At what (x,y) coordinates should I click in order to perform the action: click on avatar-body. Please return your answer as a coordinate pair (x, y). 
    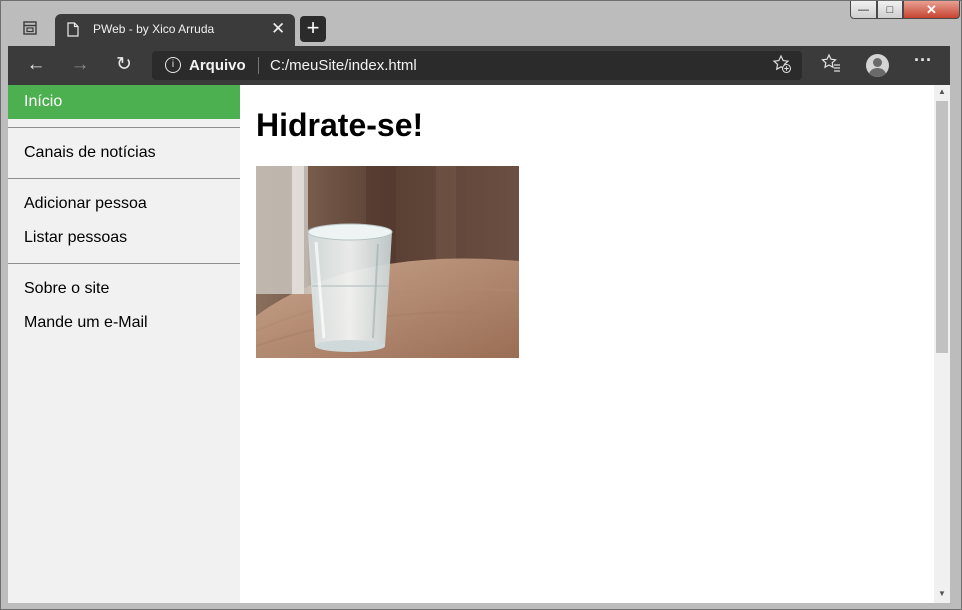
    Looking at the image, I should click on (877, 72).